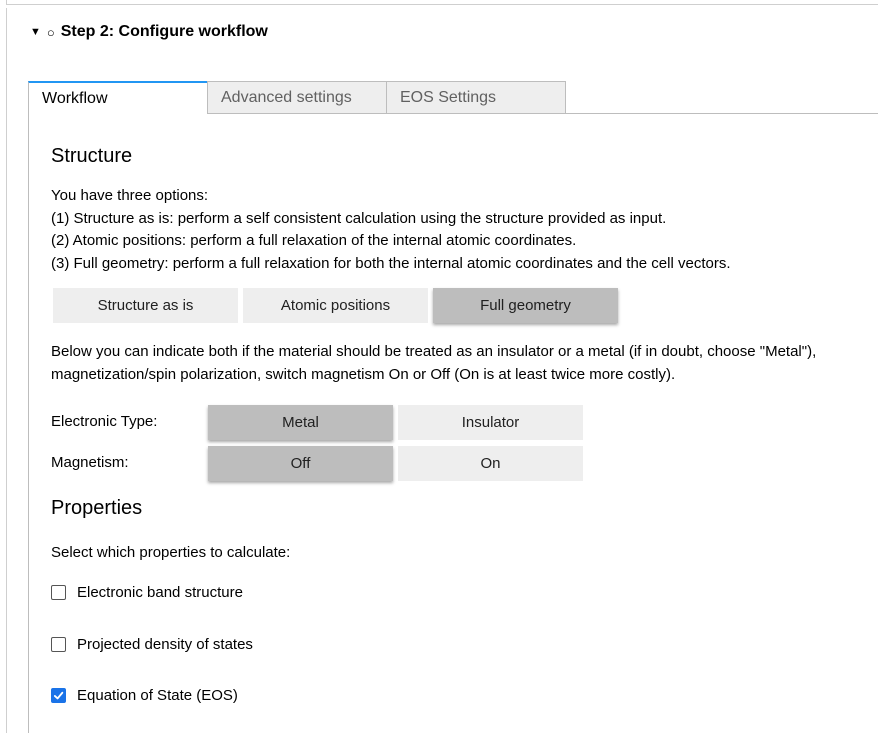 Image resolution: width=878 pixels, height=733 pixels. I want to click on property-eos: Equation of State (EOS), so click(144, 695).